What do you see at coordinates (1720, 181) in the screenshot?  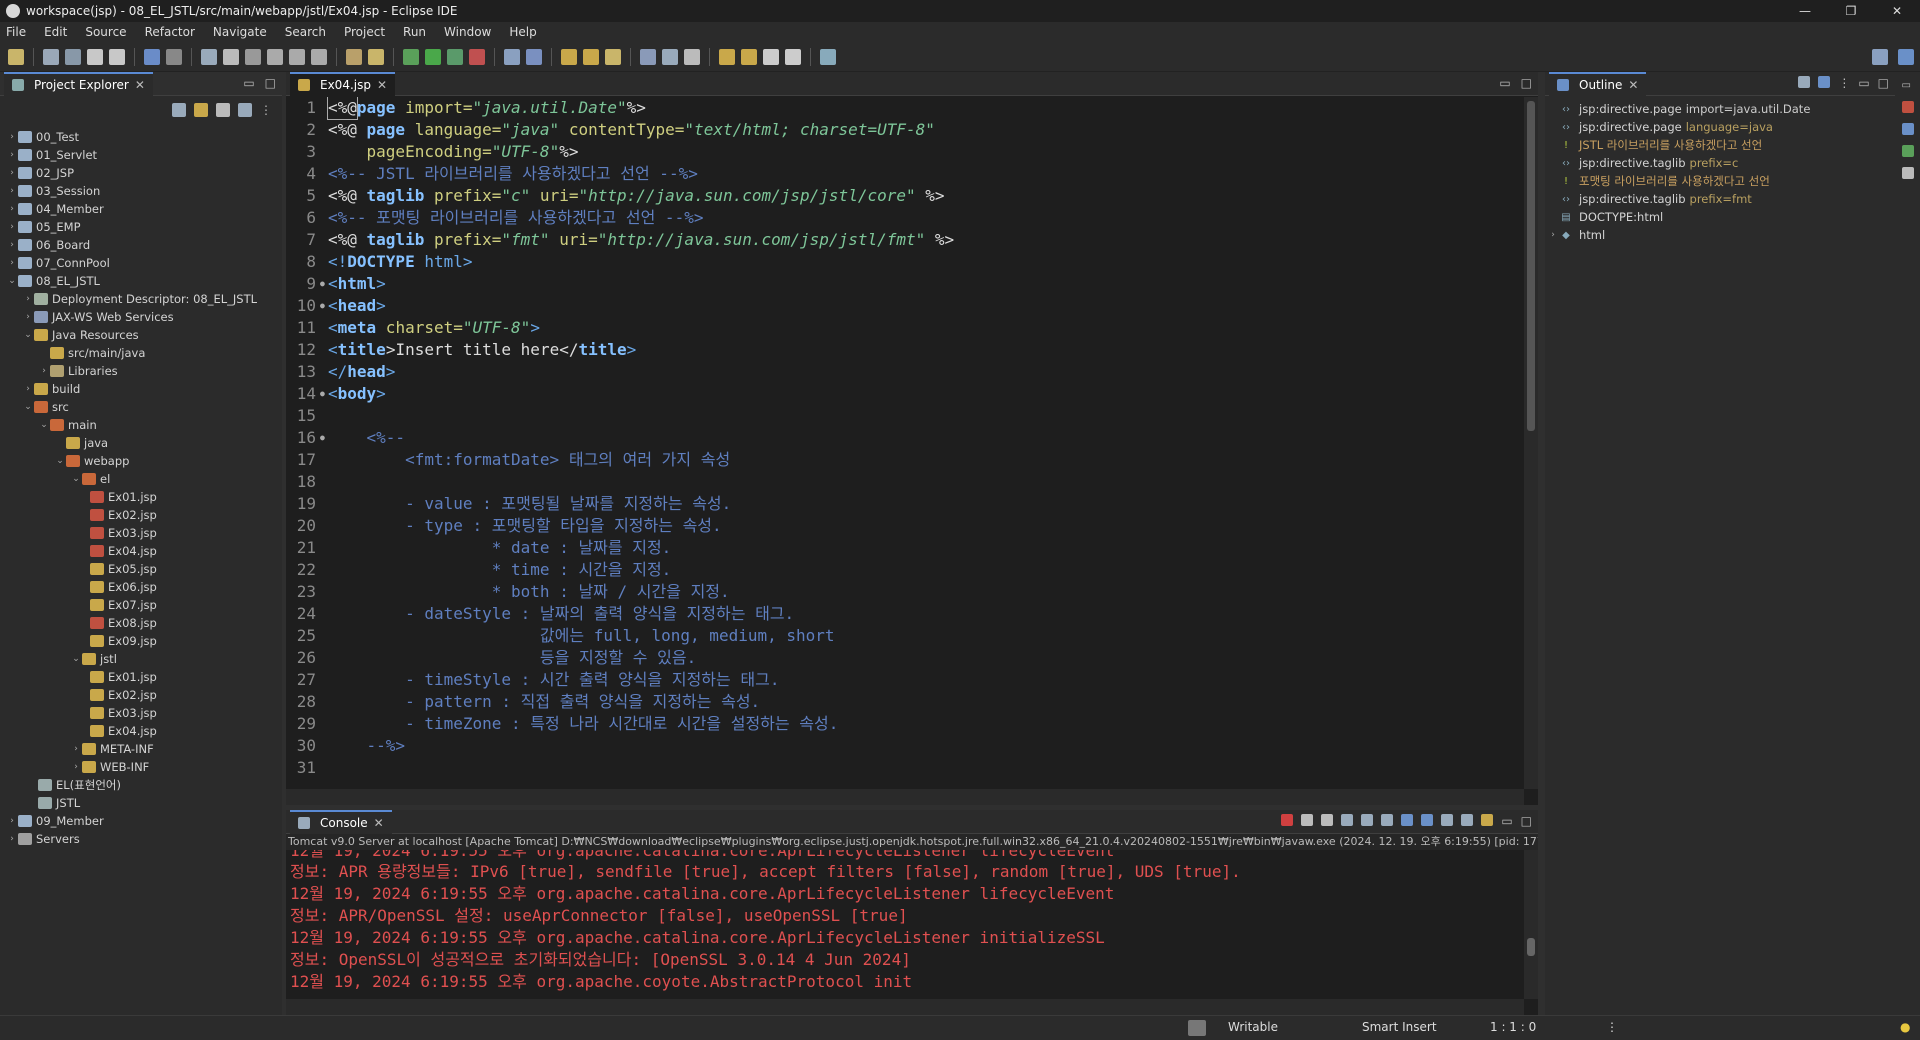 I see `outline-item: ! 포맷팅 라이브러리를 사용하겠다고 선언` at bounding box center [1720, 181].